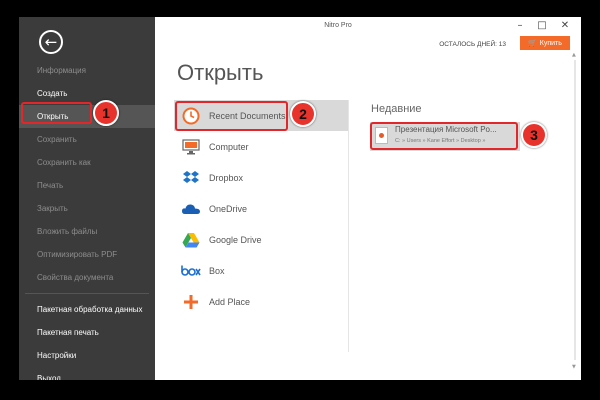  Describe the element at coordinates (574, 55) in the screenshot. I see `scroll-up-arrow-icon: ▲` at that location.